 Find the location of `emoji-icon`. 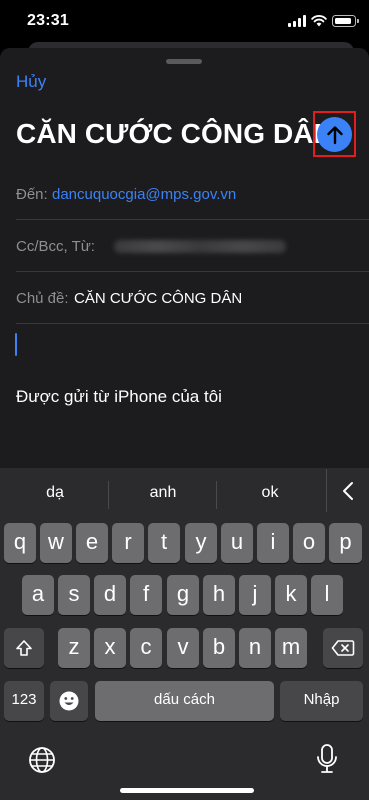

emoji-icon is located at coordinates (69, 701).